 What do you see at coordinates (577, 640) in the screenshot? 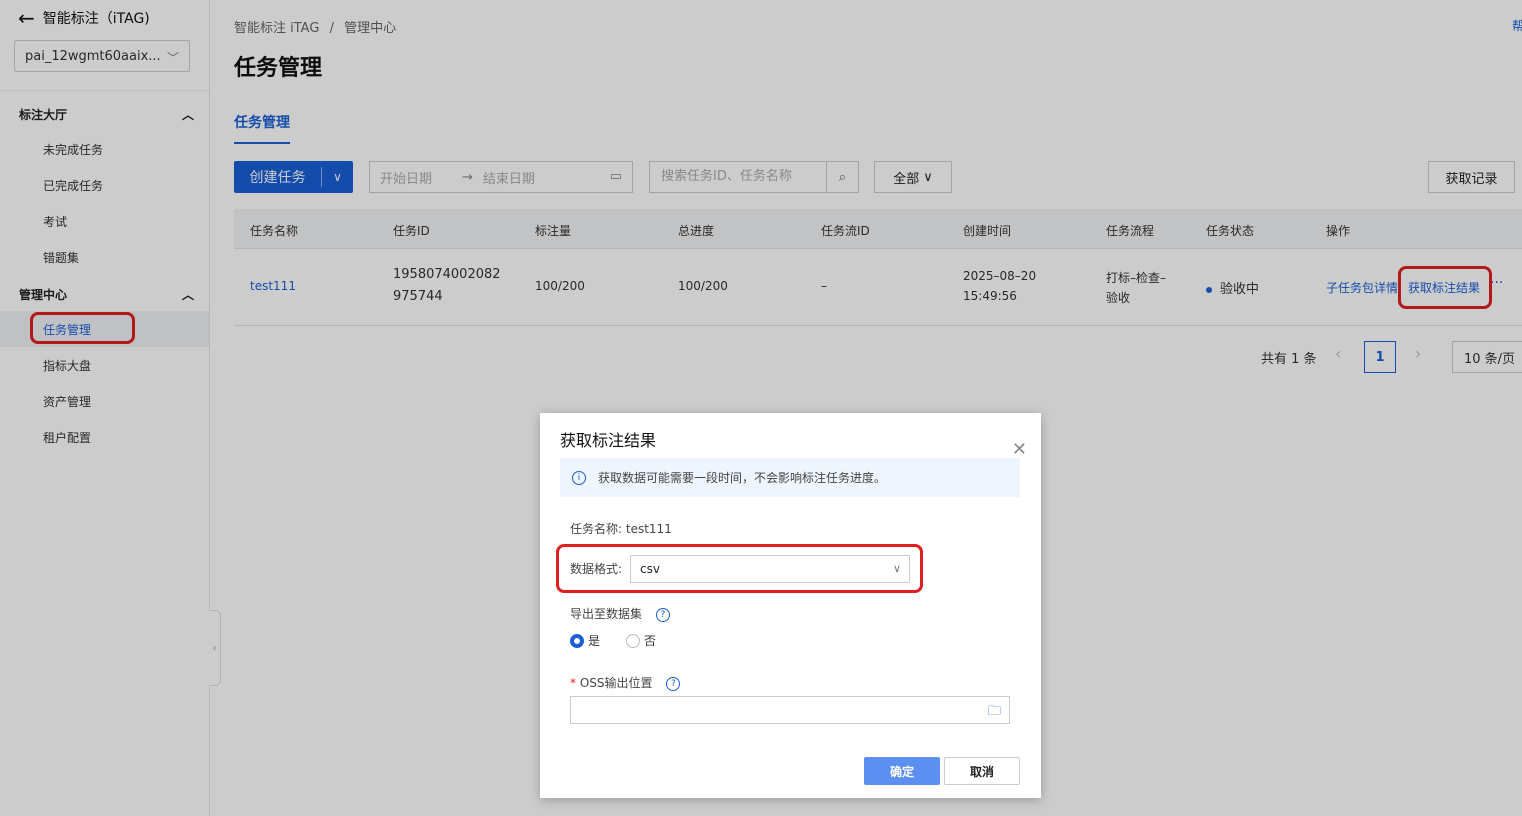
I see `radio-yes` at bounding box center [577, 640].